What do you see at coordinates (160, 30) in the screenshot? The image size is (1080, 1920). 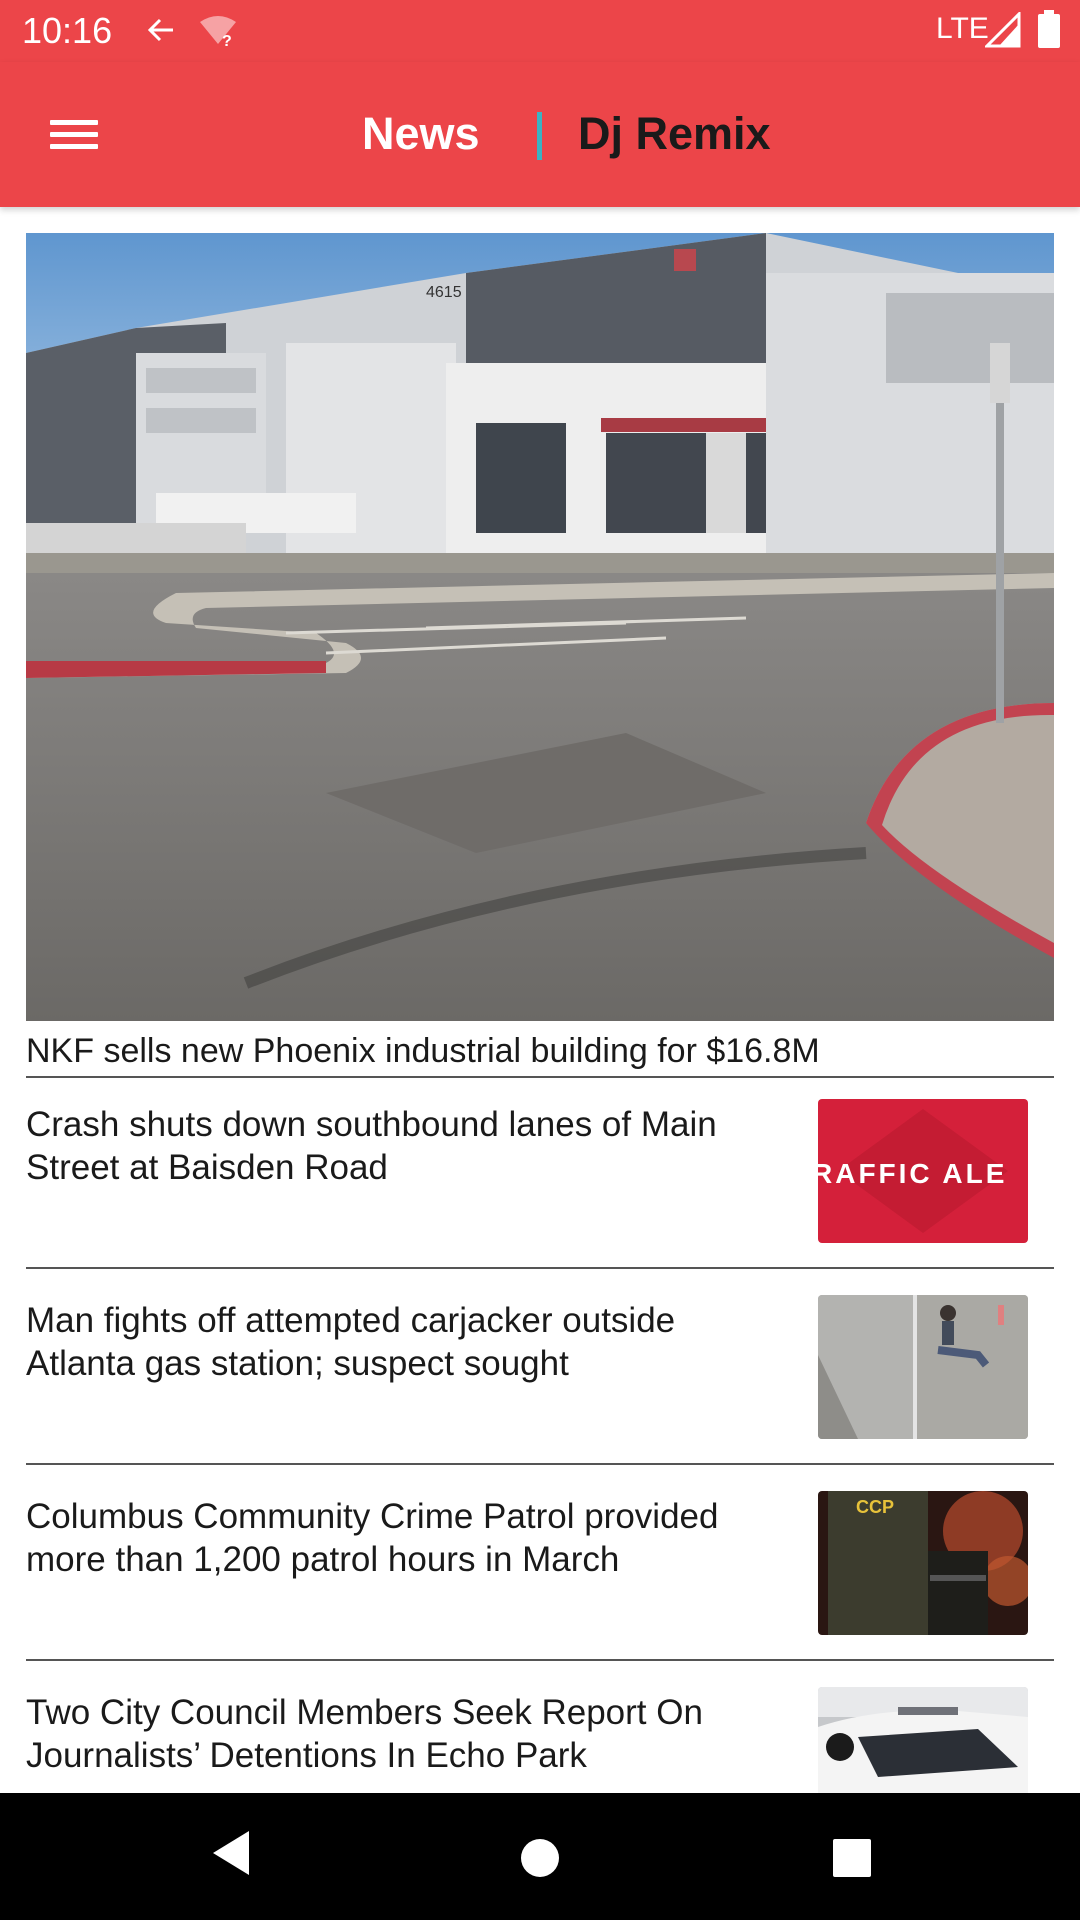 I see `back-arrow-icon` at bounding box center [160, 30].